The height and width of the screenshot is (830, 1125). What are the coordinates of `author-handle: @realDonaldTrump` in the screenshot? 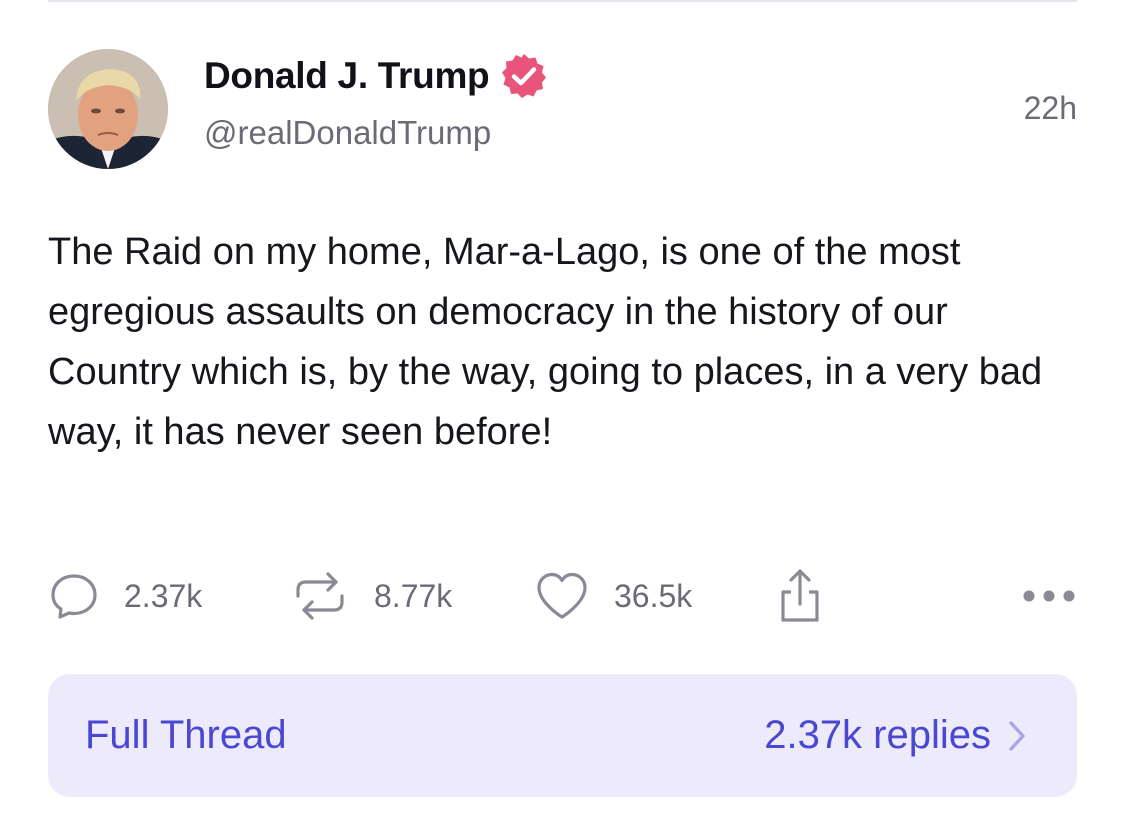 It's located at (347, 133).